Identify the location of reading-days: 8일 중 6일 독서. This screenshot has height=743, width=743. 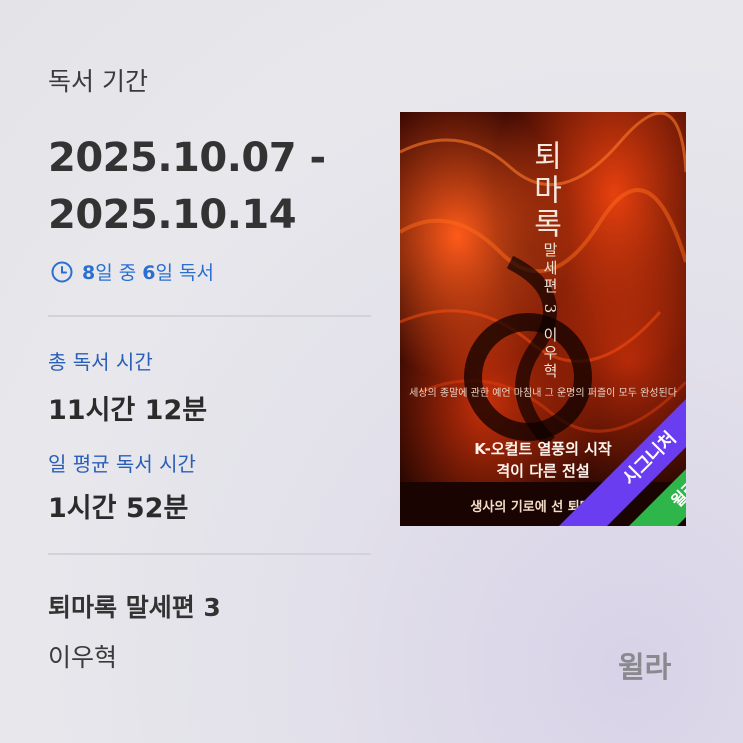
(132, 271).